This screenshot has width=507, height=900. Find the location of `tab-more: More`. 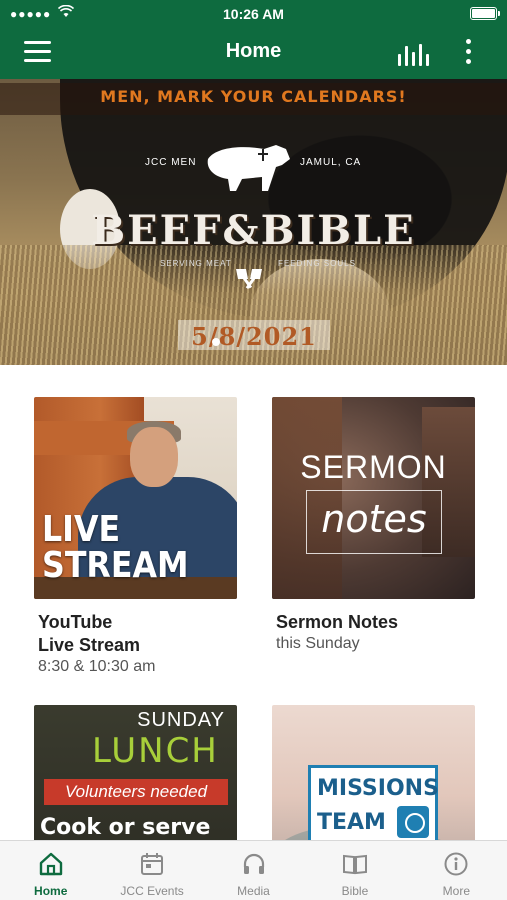

tab-more: More is located at coordinates (456, 870).